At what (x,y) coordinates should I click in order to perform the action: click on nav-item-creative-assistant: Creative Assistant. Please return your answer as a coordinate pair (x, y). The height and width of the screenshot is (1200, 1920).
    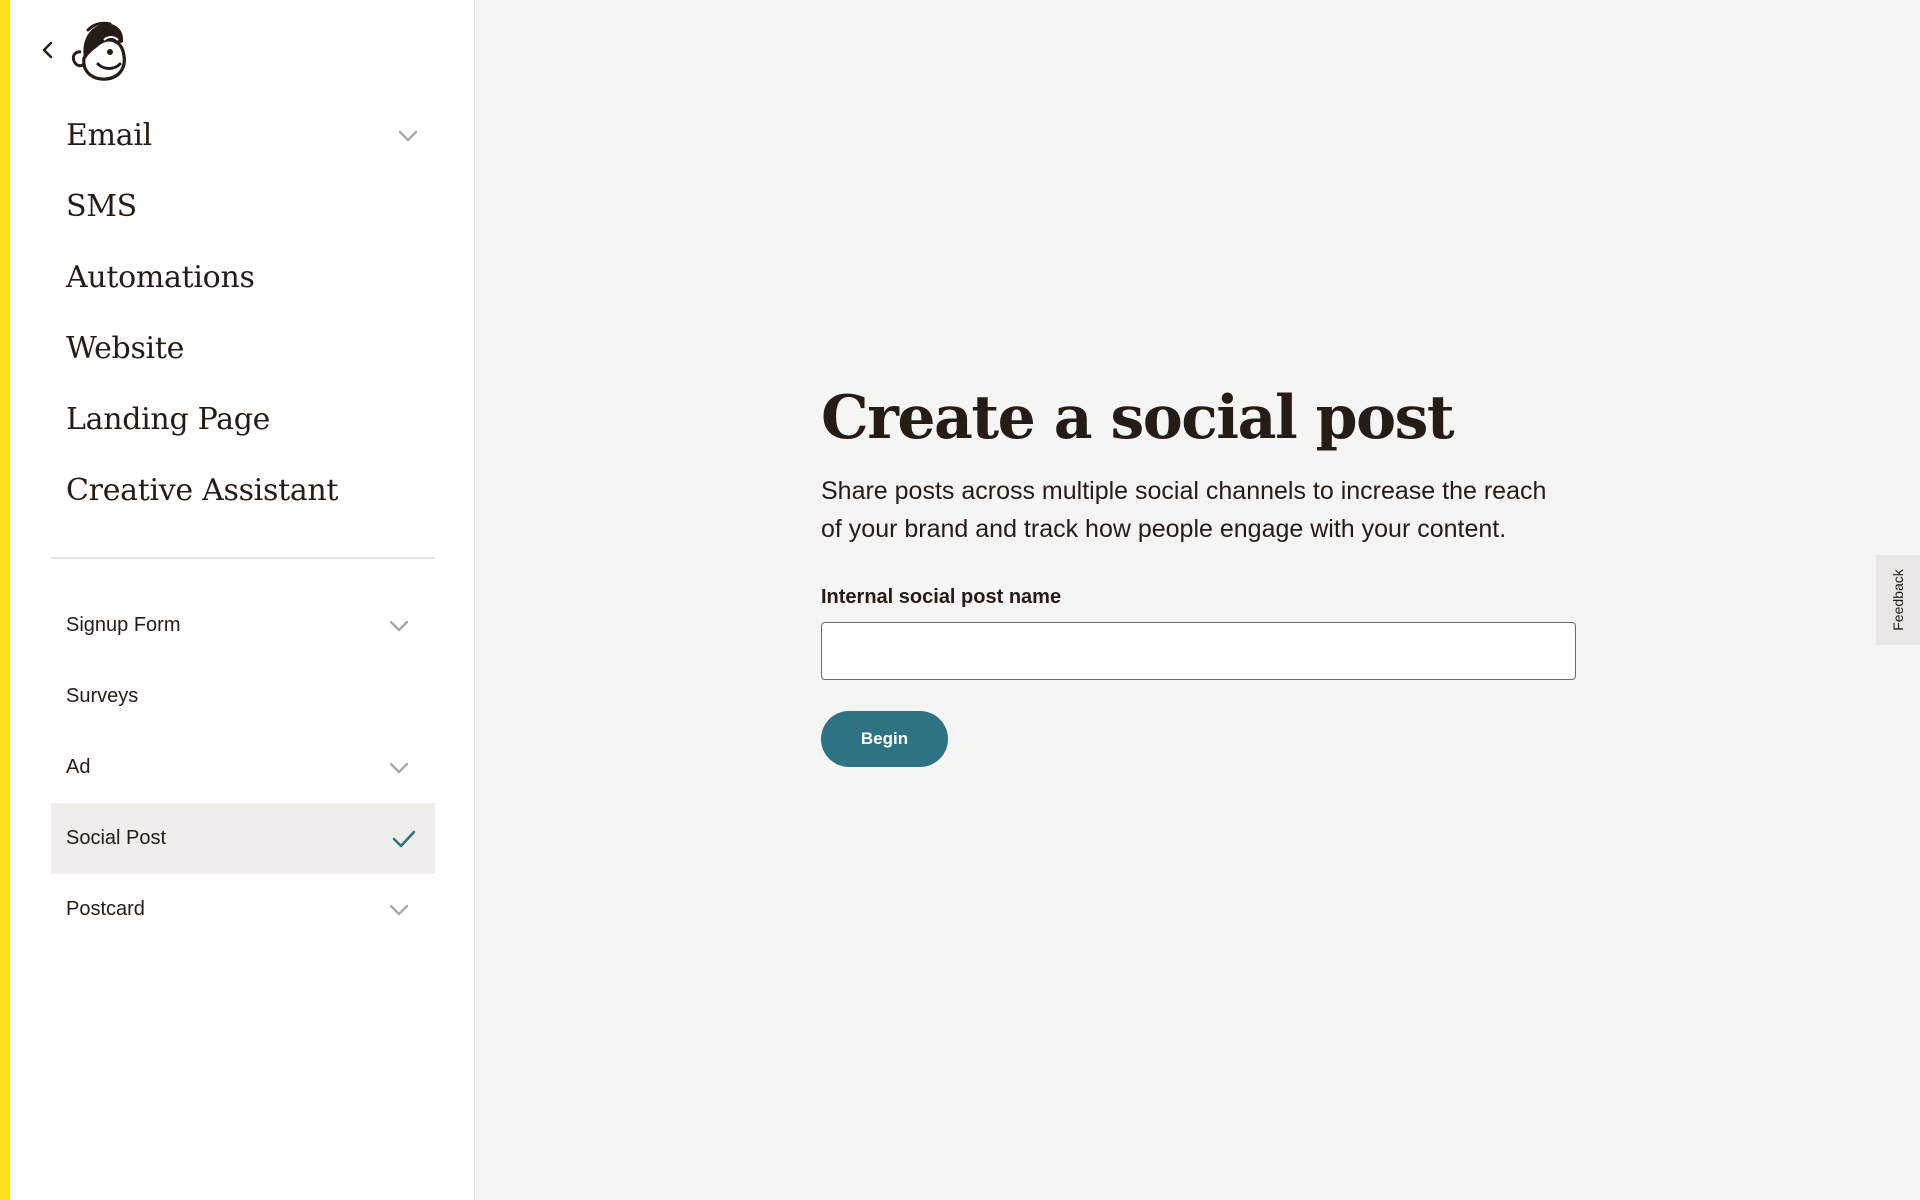
    Looking at the image, I should click on (242, 490).